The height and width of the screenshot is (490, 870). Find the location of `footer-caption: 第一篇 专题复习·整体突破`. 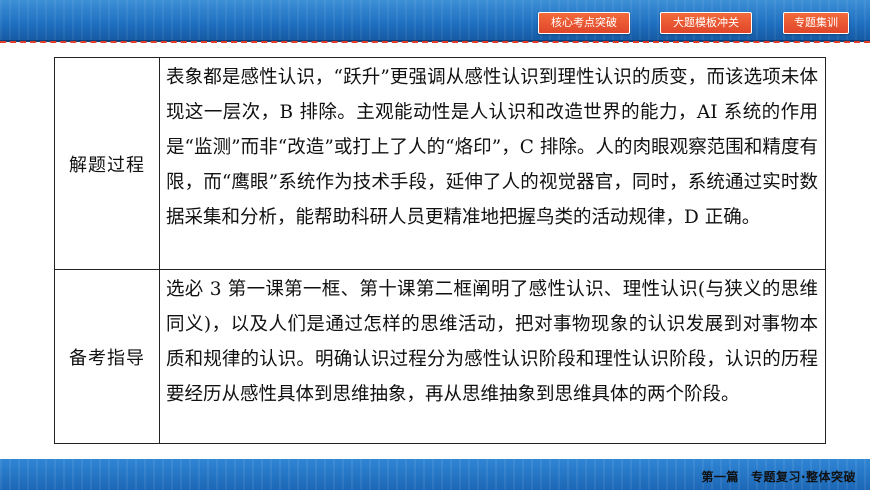

footer-caption: 第一篇 专题复习·整体突破 is located at coordinates (772, 476).